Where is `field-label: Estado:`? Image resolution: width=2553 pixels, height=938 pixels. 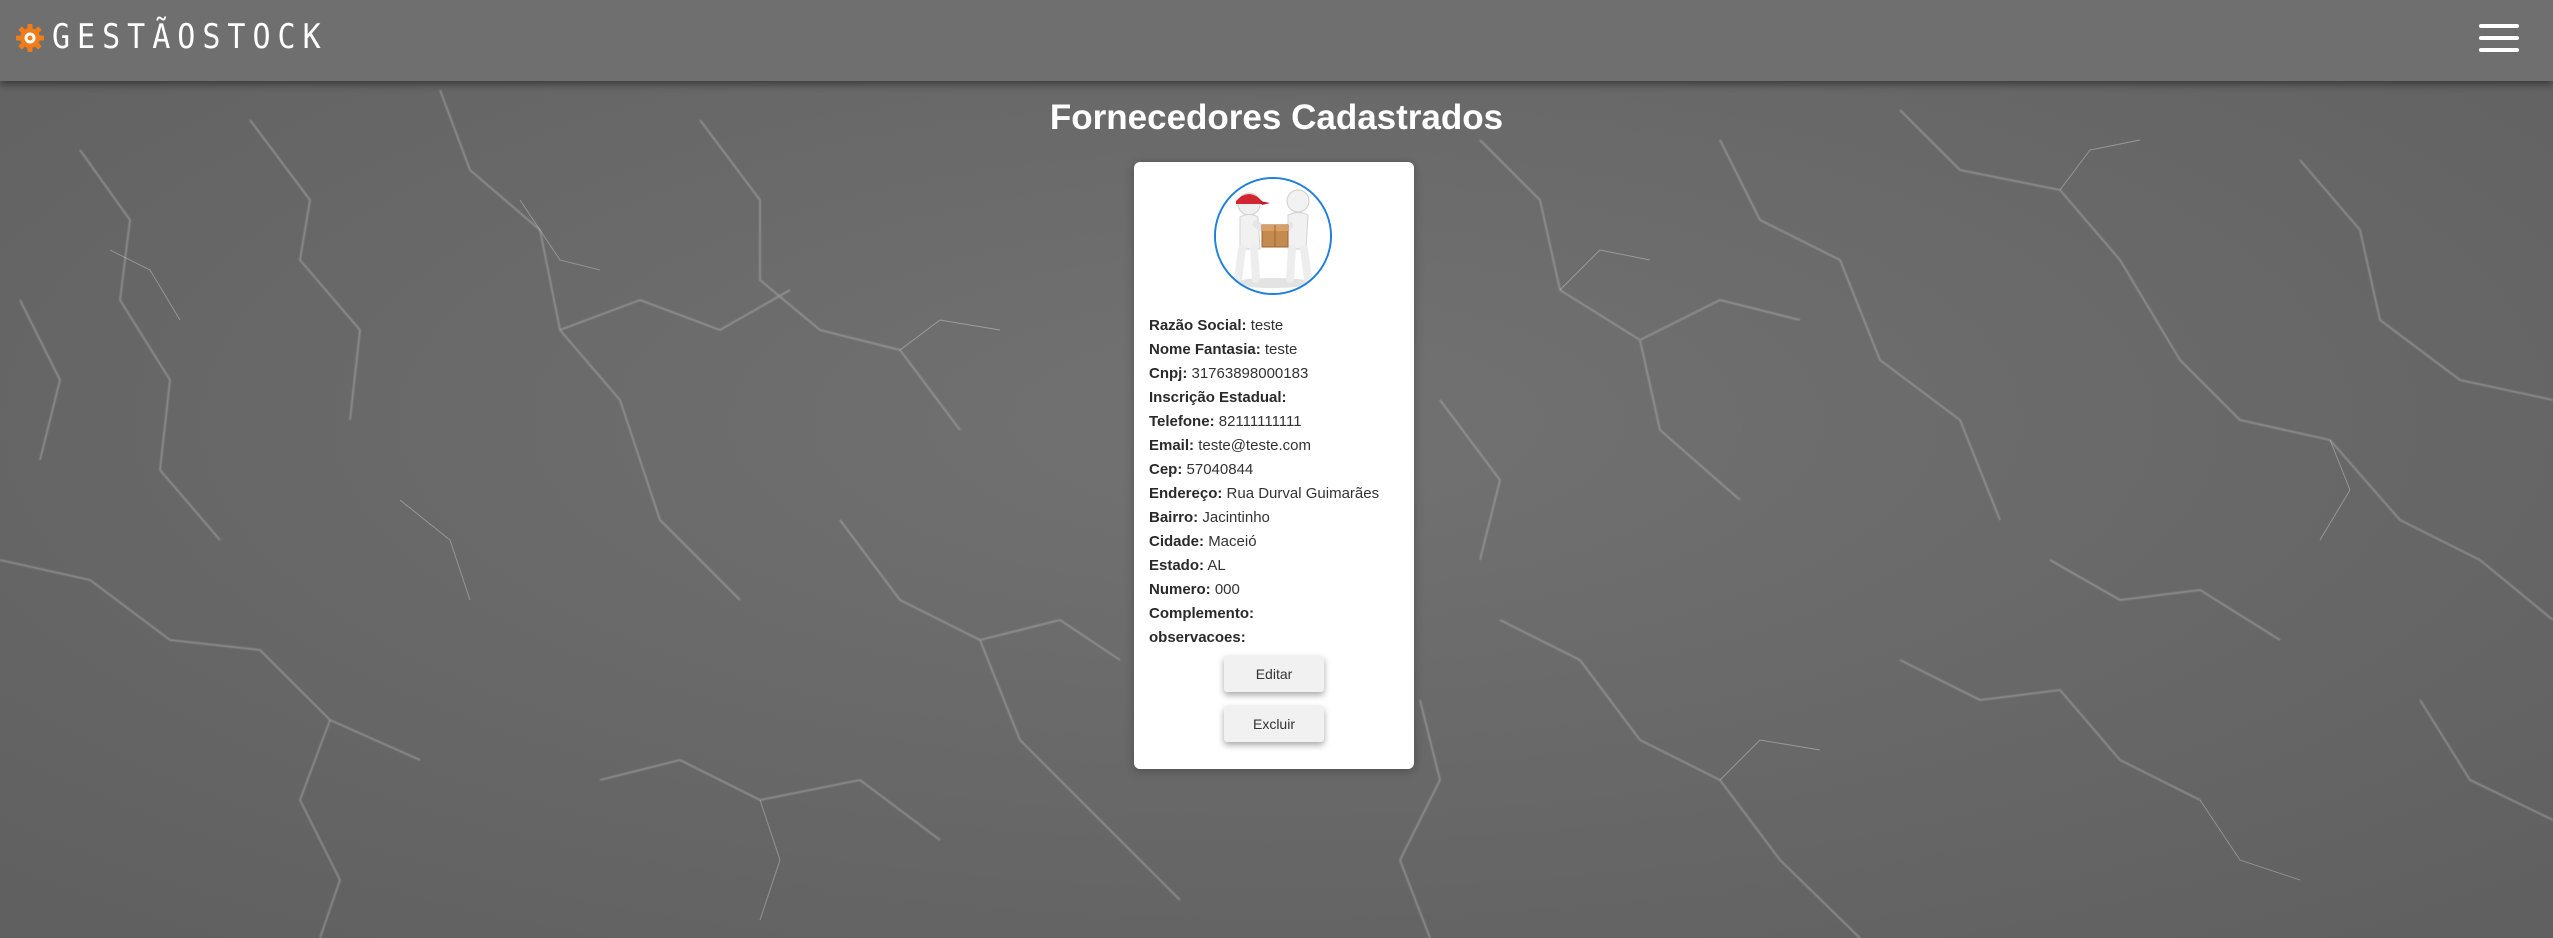 field-label: Estado: is located at coordinates (1177, 565).